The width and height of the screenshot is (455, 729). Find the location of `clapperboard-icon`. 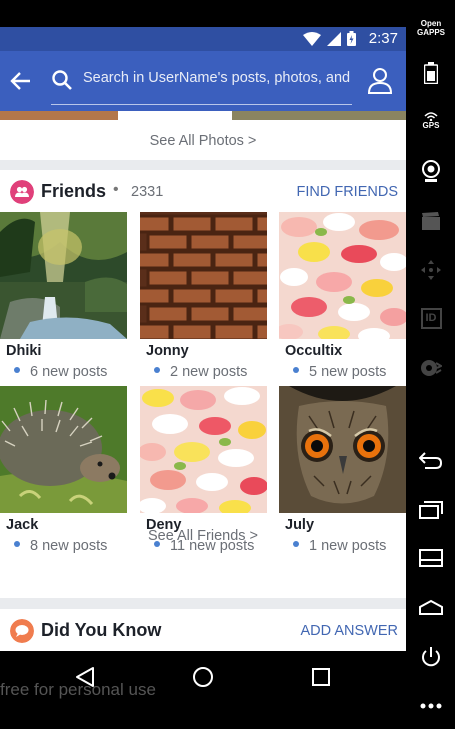

clapperboard-icon is located at coordinates (431, 221).